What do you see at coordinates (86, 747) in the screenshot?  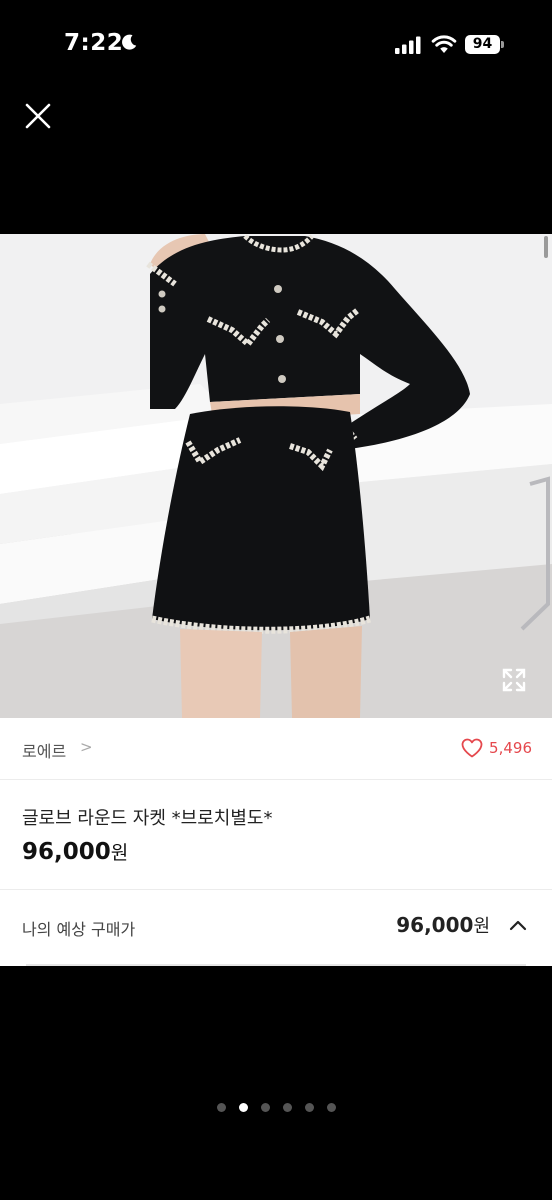 I see `chevron-right-icon: >` at bounding box center [86, 747].